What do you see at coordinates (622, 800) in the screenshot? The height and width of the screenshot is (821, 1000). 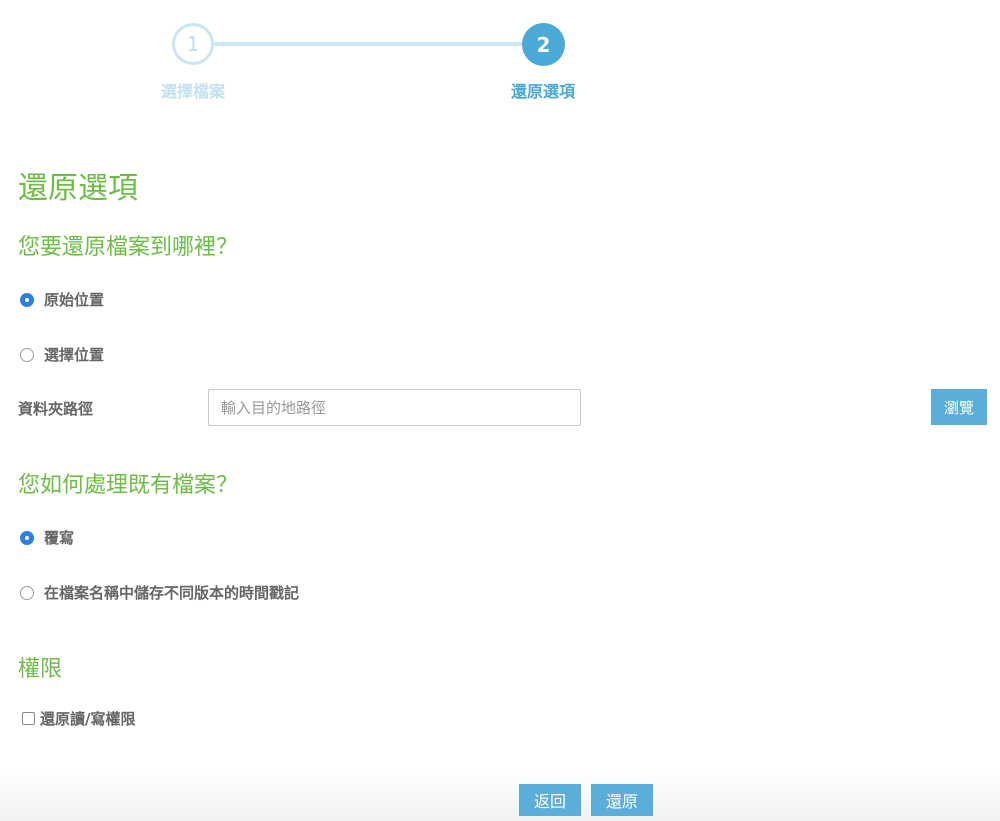 I see `restore-button: 還原` at bounding box center [622, 800].